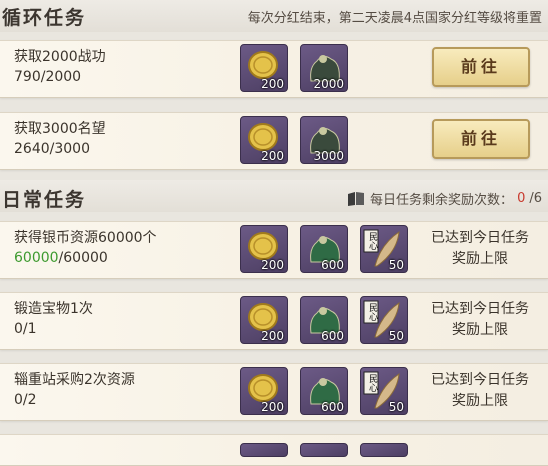  I want to click on loop-section-header: 循环任务 每次分红结束，第二天凌晨4点国家分红等级将重置, so click(274, 16).